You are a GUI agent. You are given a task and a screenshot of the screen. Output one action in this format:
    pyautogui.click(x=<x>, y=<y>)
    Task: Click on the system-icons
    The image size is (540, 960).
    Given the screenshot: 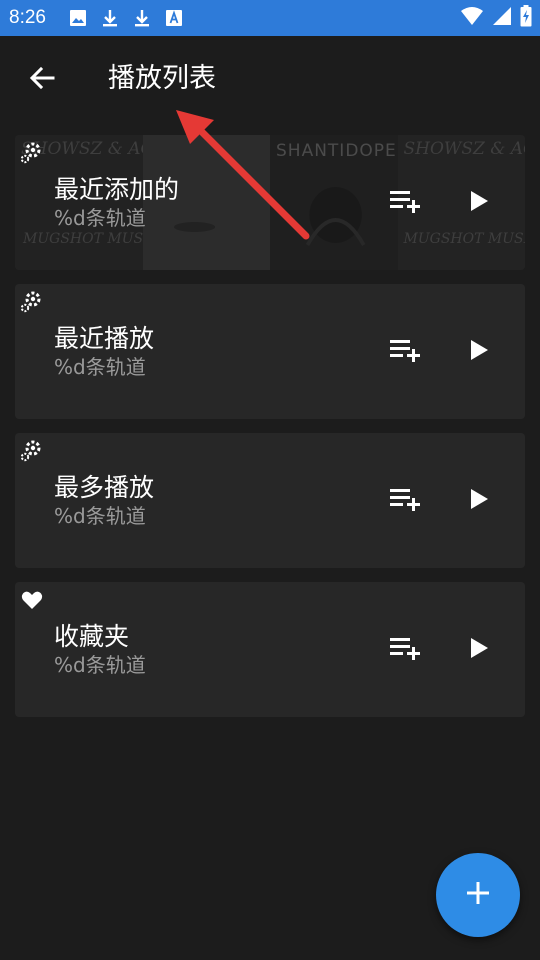 What is the action you would take?
    pyautogui.click(x=492, y=18)
    